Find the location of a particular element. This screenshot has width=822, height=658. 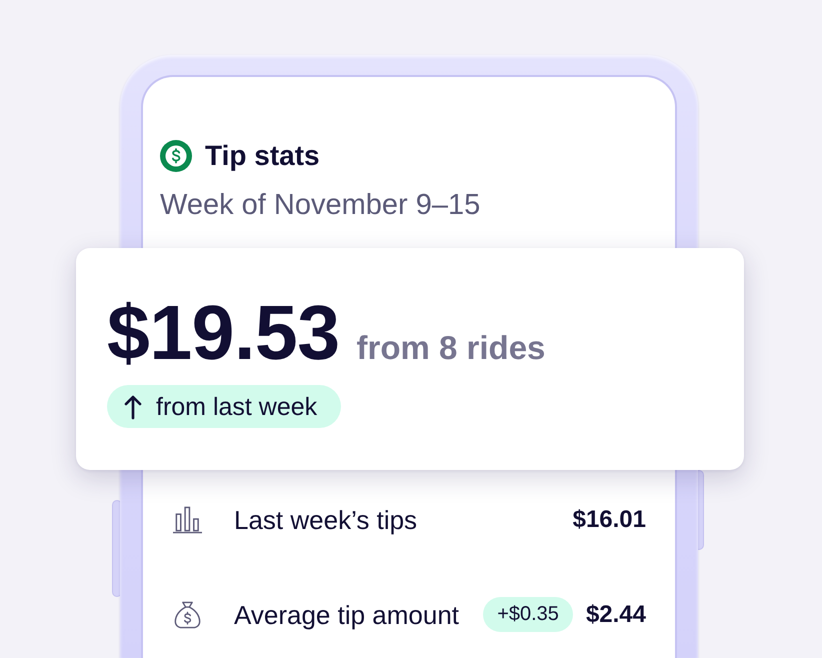

week-range: Week of November 9–15 is located at coordinates (321, 205).